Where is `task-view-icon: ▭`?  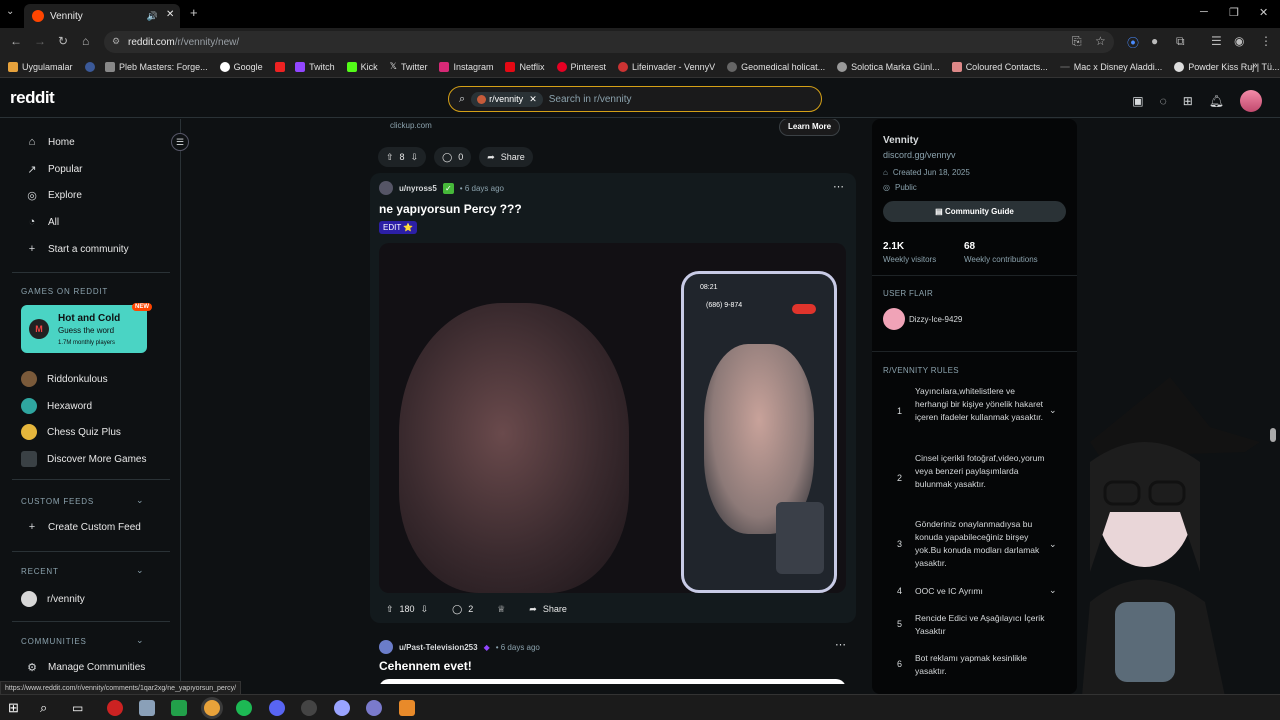
task-view-icon: ▭ is located at coordinates (80, 708).